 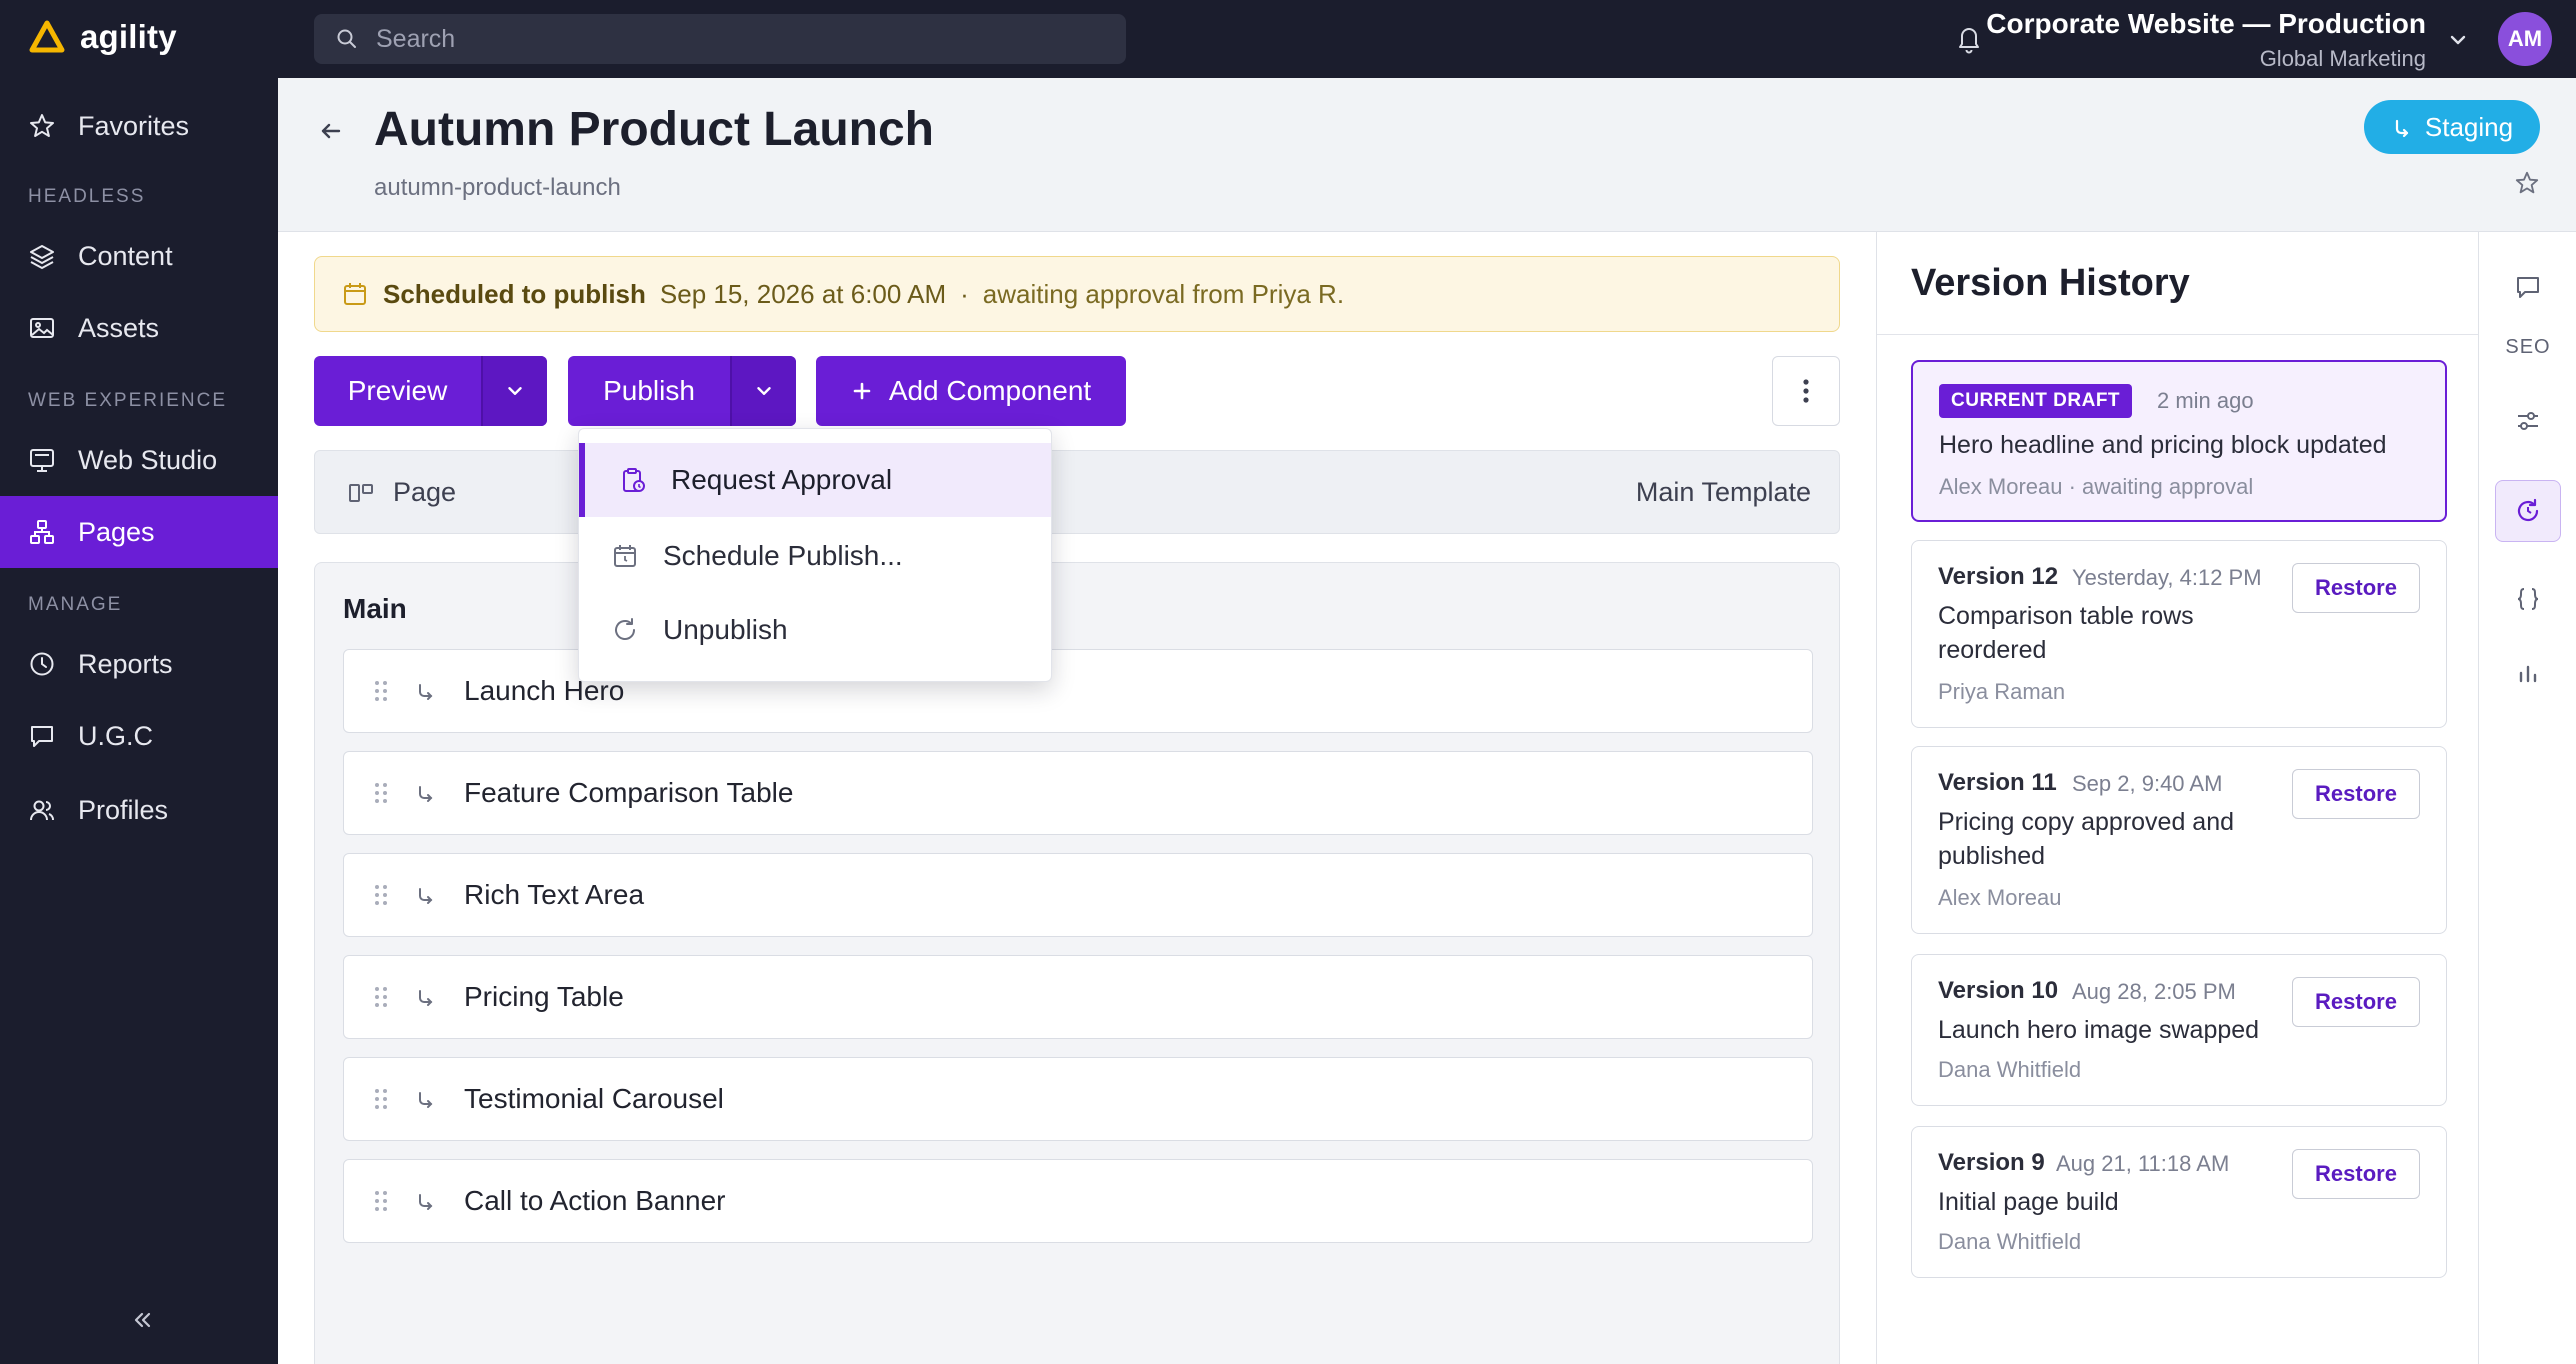 What do you see at coordinates (815, 480) in the screenshot?
I see `menu-item-request-approval: Request Approval` at bounding box center [815, 480].